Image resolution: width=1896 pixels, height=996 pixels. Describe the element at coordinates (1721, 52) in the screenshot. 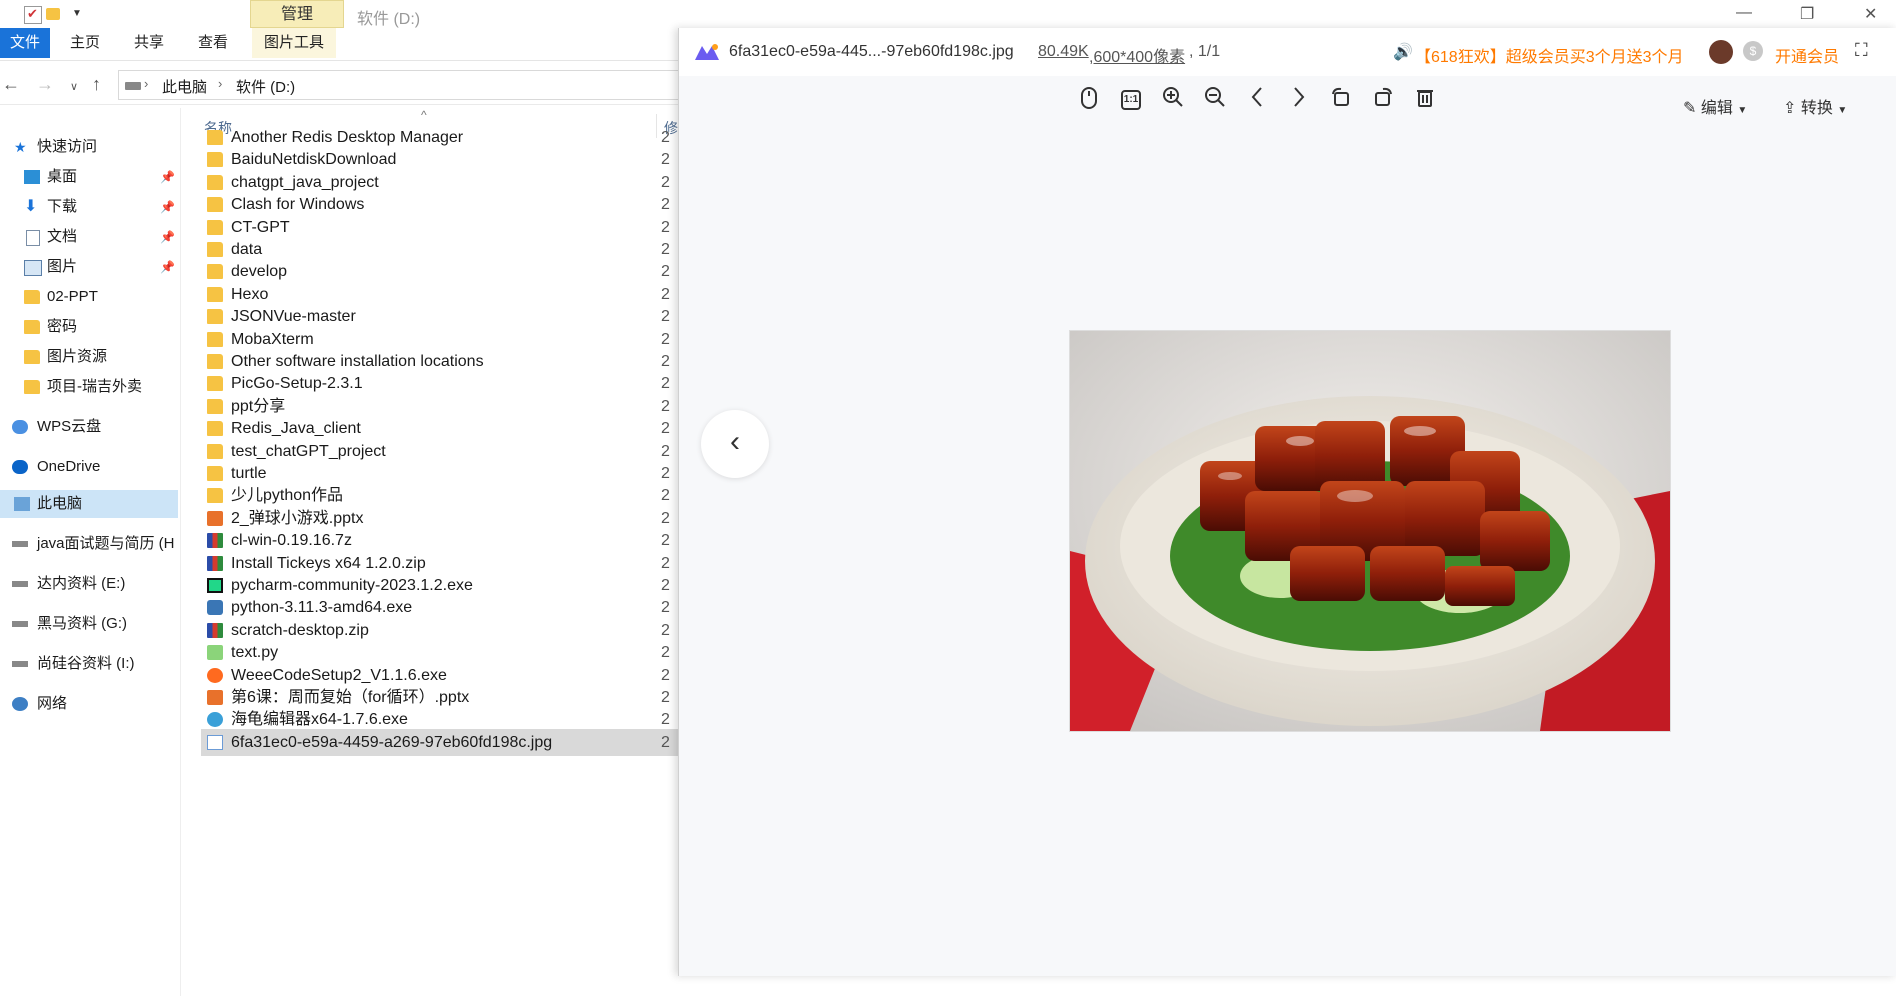

I see `avatar` at that location.